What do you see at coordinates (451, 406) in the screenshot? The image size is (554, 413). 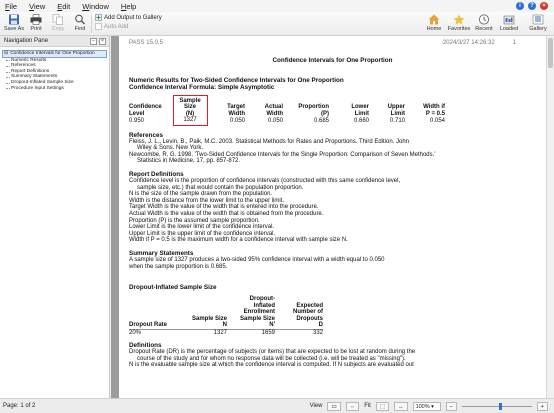 I see `zoom-out-button: −` at bounding box center [451, 406].